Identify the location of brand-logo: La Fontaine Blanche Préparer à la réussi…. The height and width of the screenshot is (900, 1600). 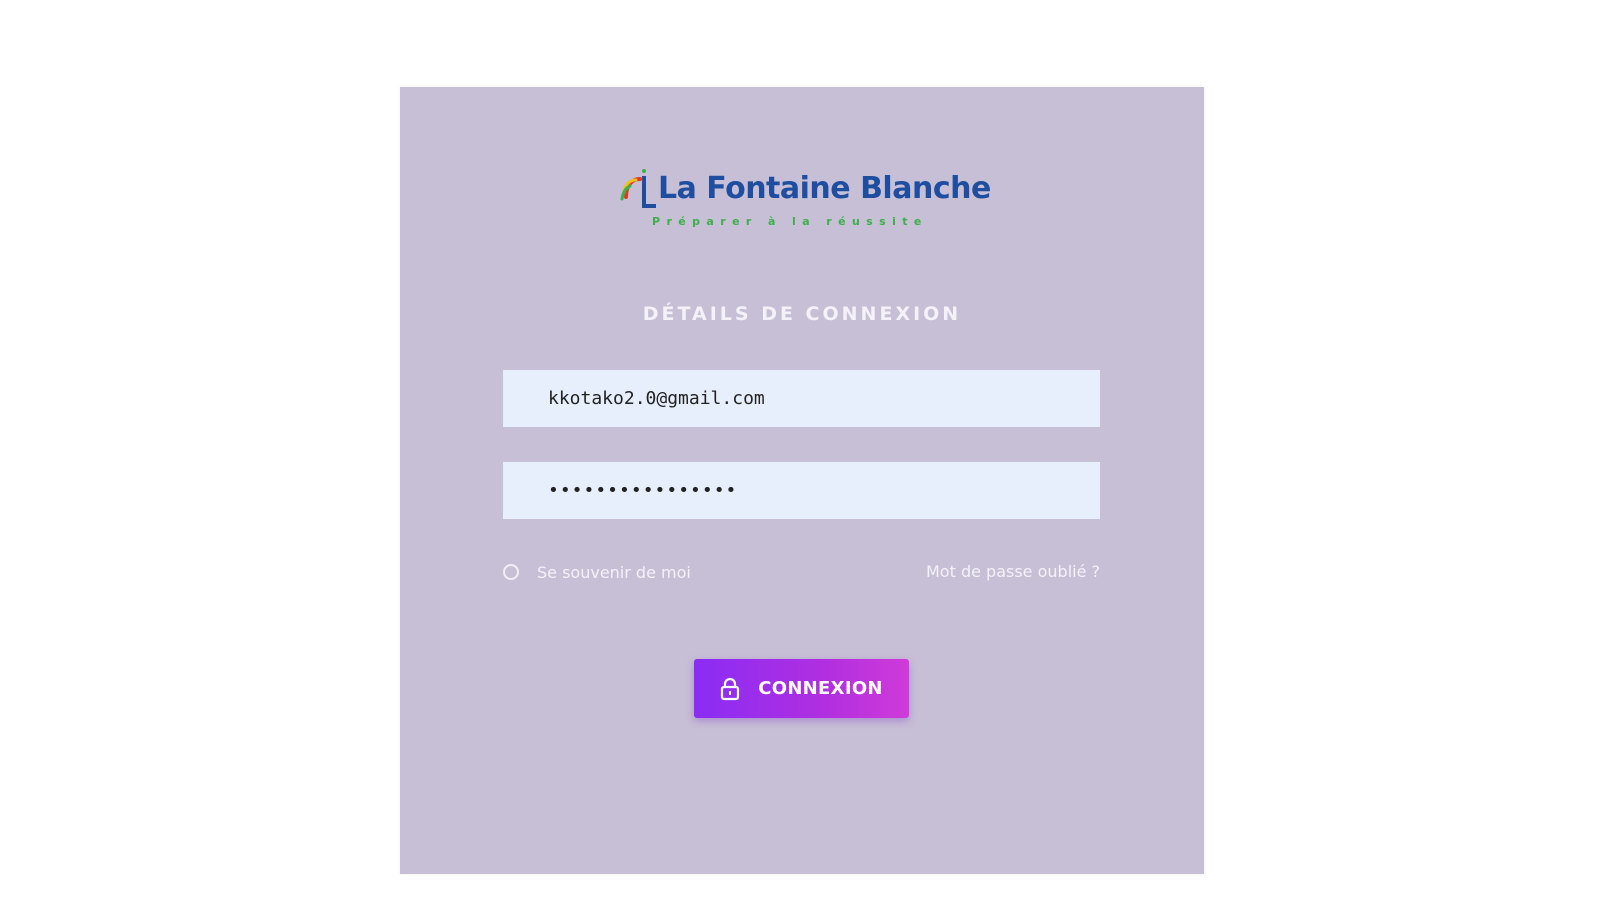
(805, 200).